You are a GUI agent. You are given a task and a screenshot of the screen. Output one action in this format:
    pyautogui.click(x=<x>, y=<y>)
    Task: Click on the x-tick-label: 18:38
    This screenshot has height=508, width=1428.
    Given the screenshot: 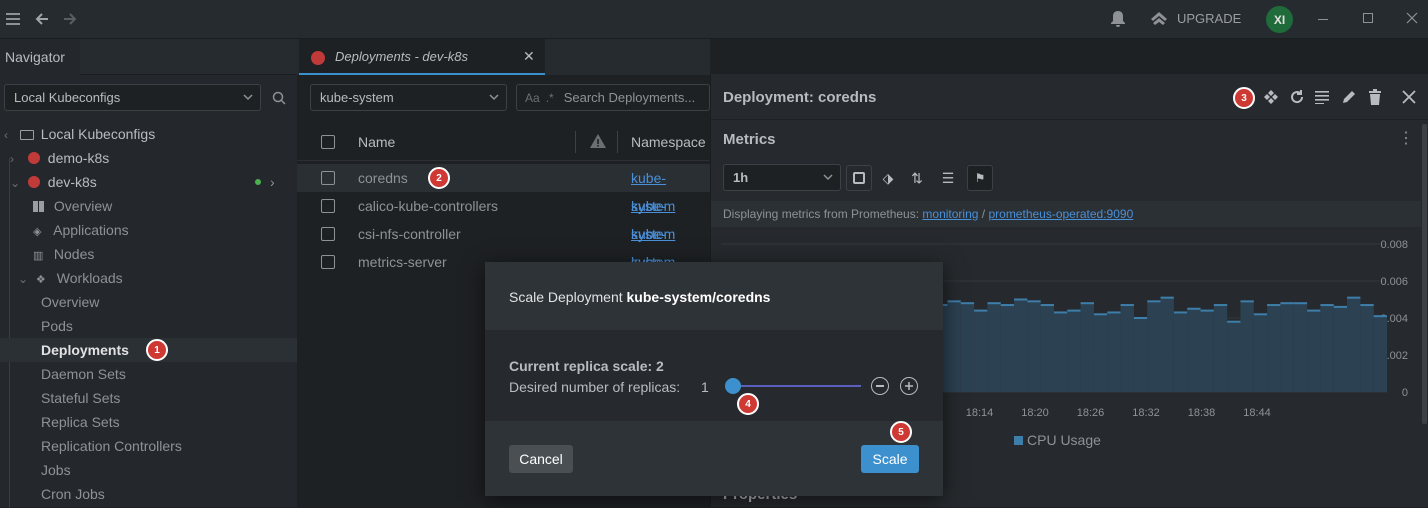 What is the action you would take?
    pyautogui.click(x=1202, y=413)
    